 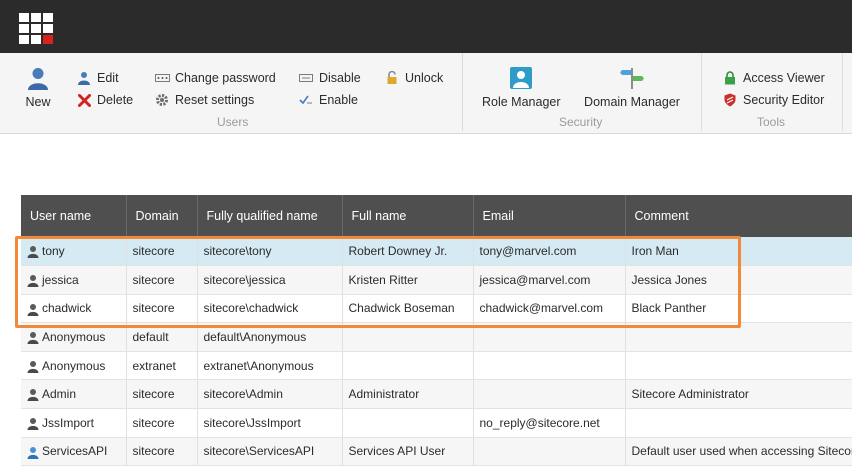 I want to click on role-manager-button: Role Manager, so click(x=521, y=87).